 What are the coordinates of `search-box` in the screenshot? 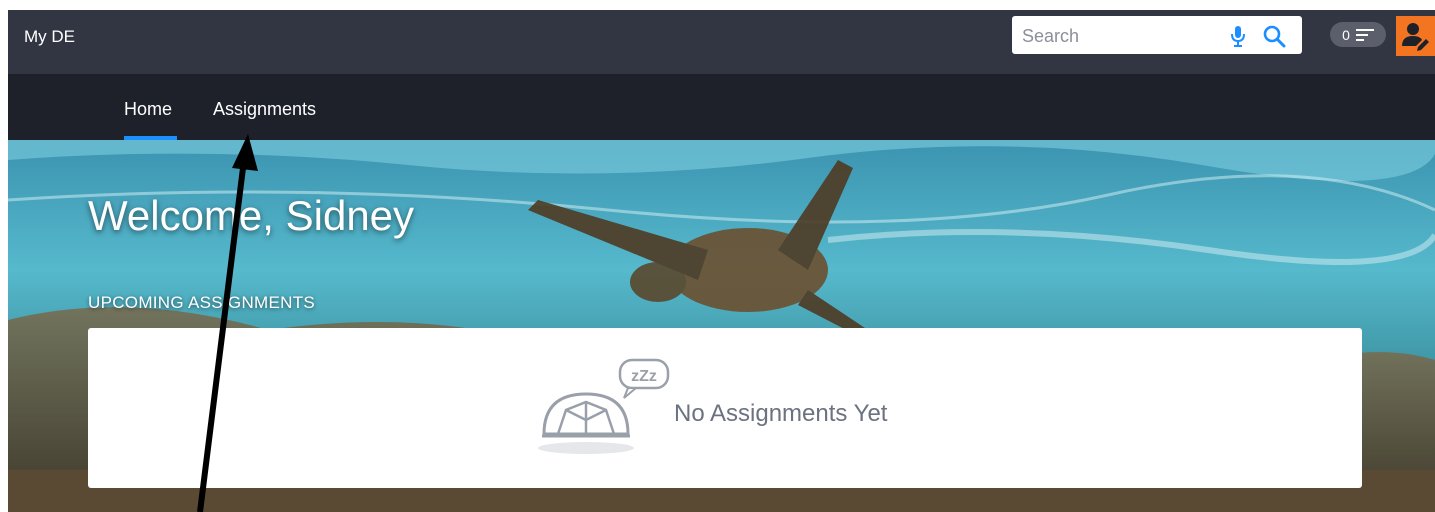 It's located at (1157, 35).